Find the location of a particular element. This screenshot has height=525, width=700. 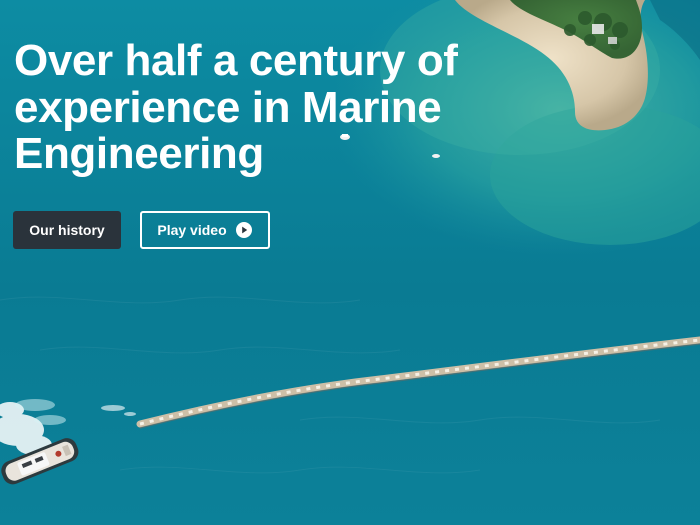

play-video-button: Play video is located at coordinates (205, 230).